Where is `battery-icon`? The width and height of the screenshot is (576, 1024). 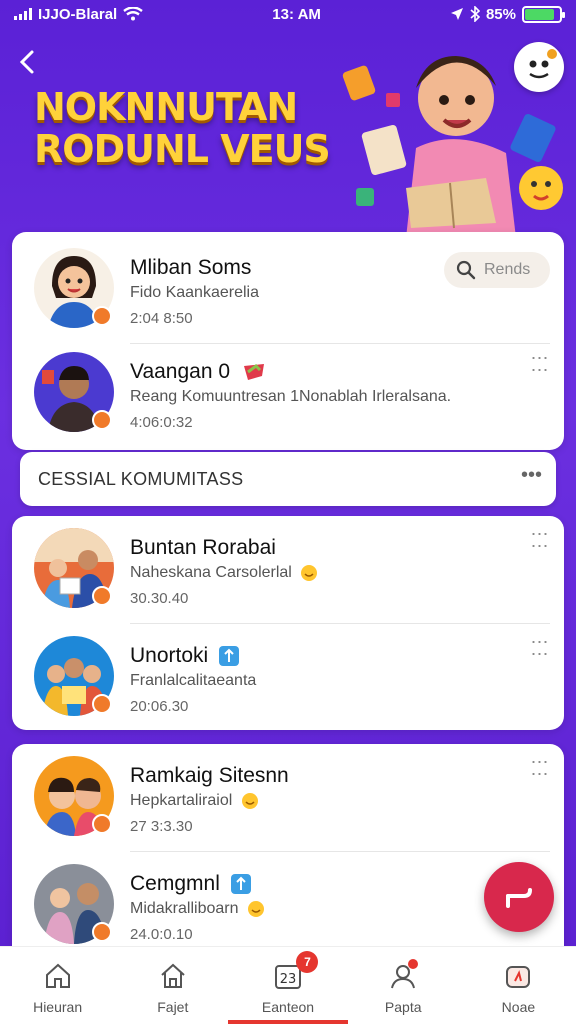
battery-icon is located at coordinates (543, 14).